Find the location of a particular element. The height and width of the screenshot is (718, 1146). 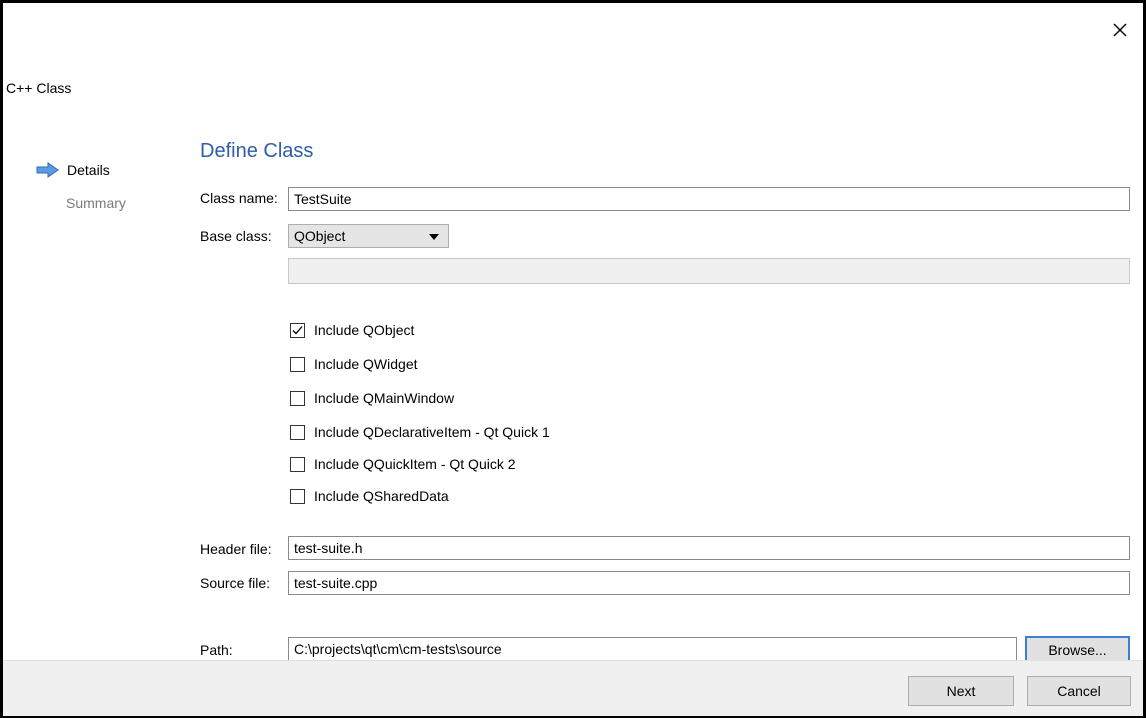

checkbox-label: Include QObject is located at coordinates (364, 330).